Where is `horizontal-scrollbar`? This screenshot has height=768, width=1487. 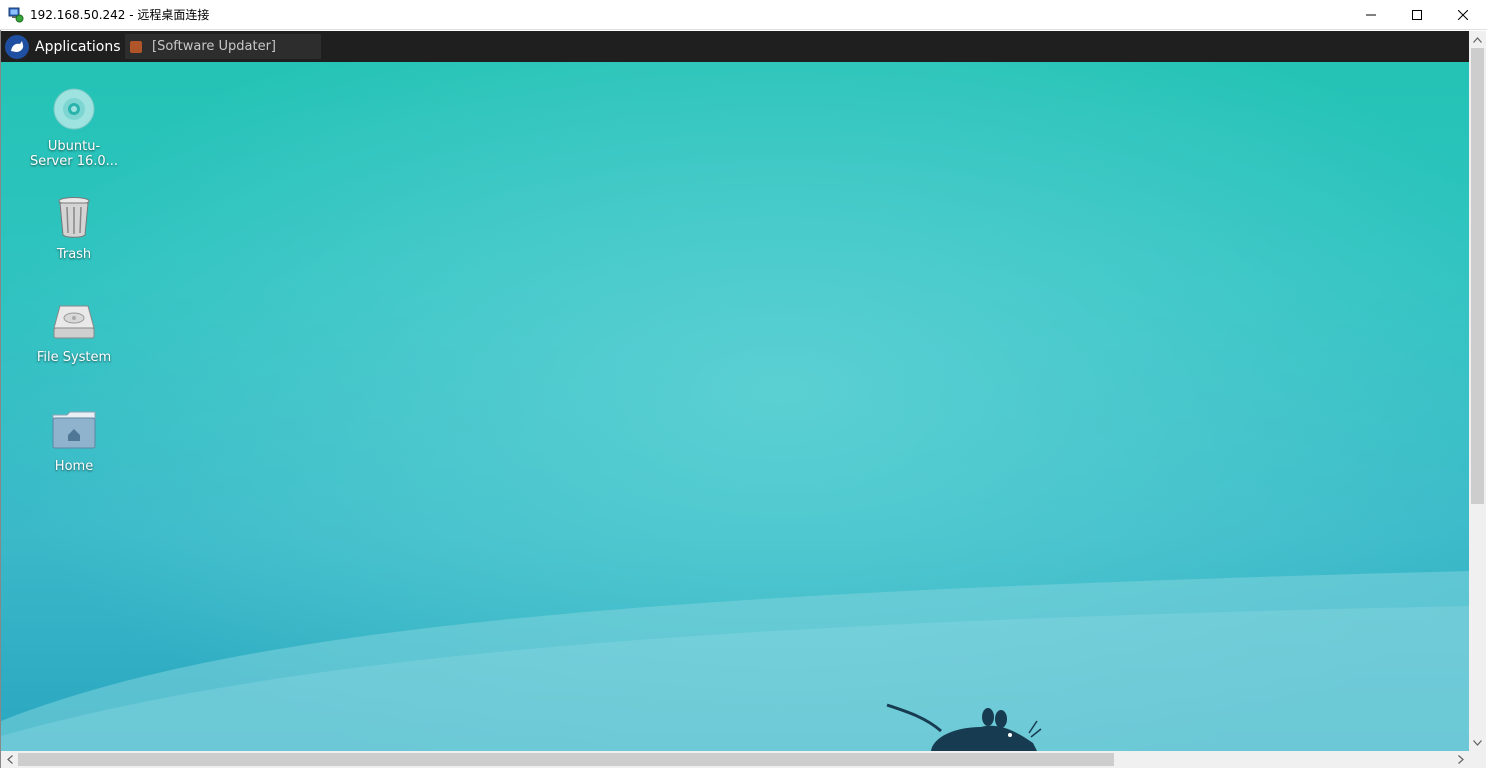 horizontal-scrollbar is located at coordinates (735, 759).